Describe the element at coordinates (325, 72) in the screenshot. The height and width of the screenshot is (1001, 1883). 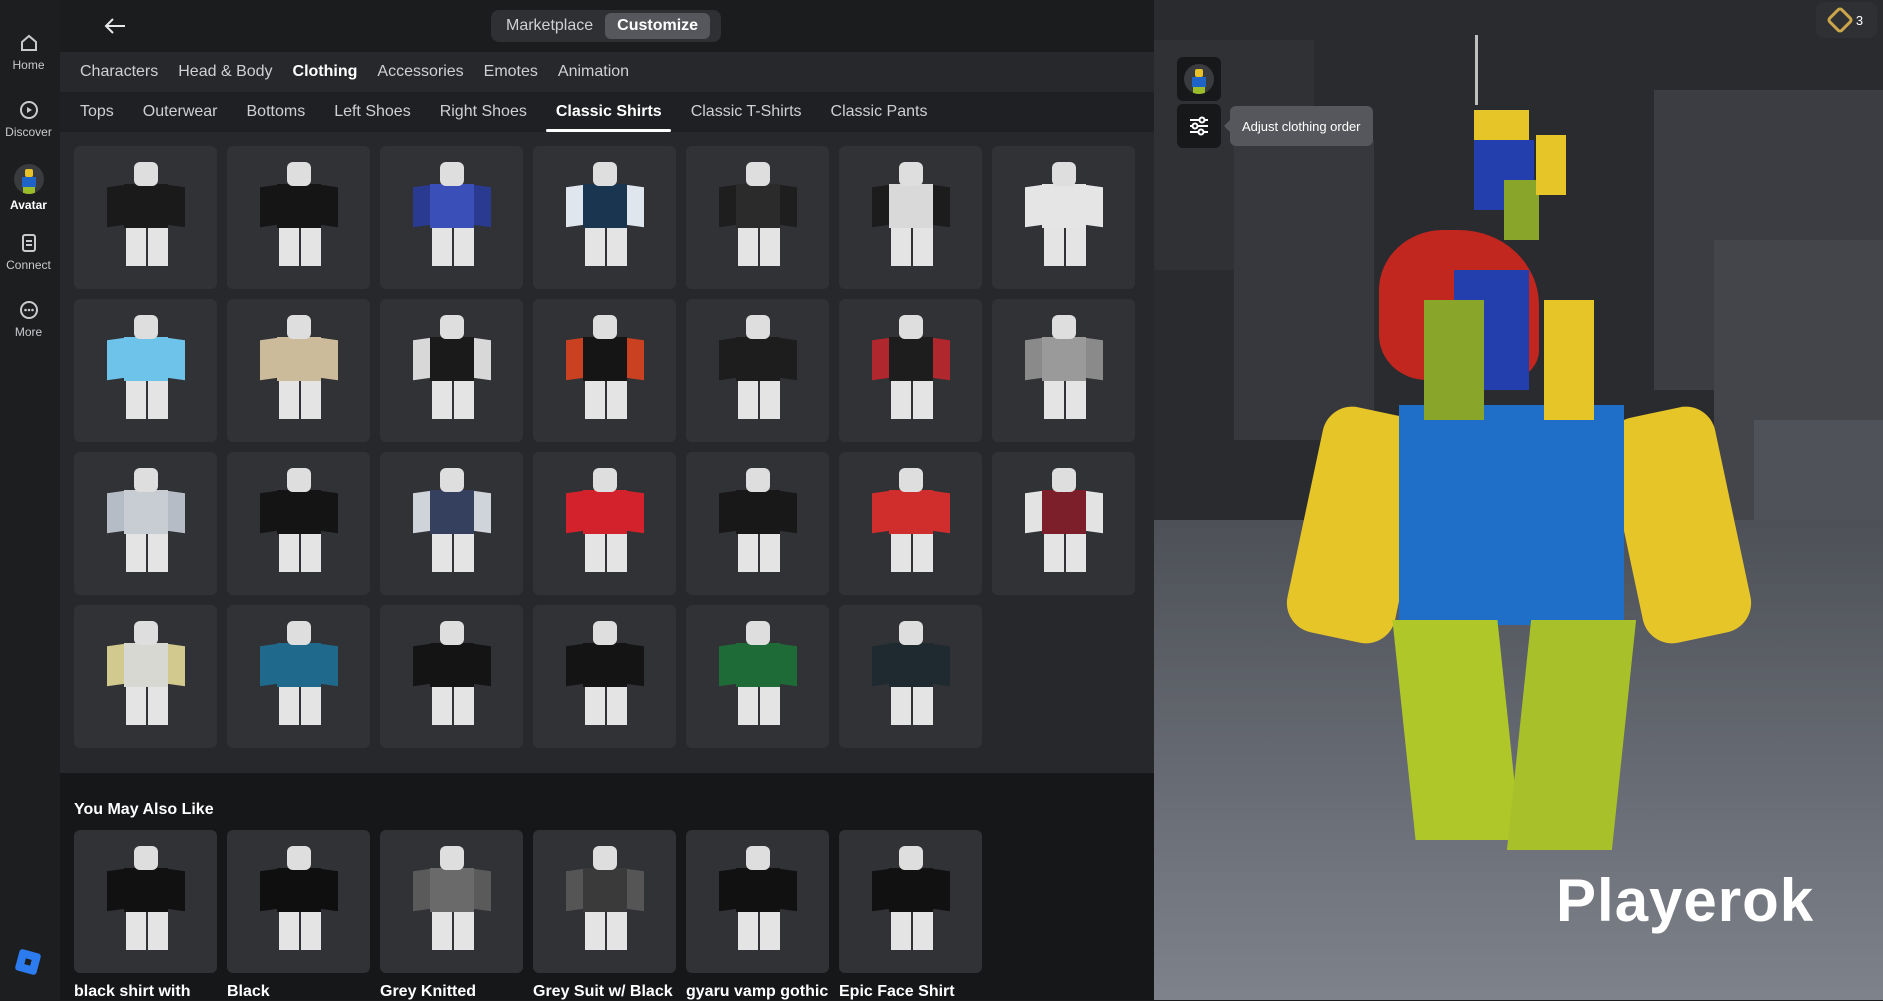
I see `tab-clothing: Clothing` at that location.